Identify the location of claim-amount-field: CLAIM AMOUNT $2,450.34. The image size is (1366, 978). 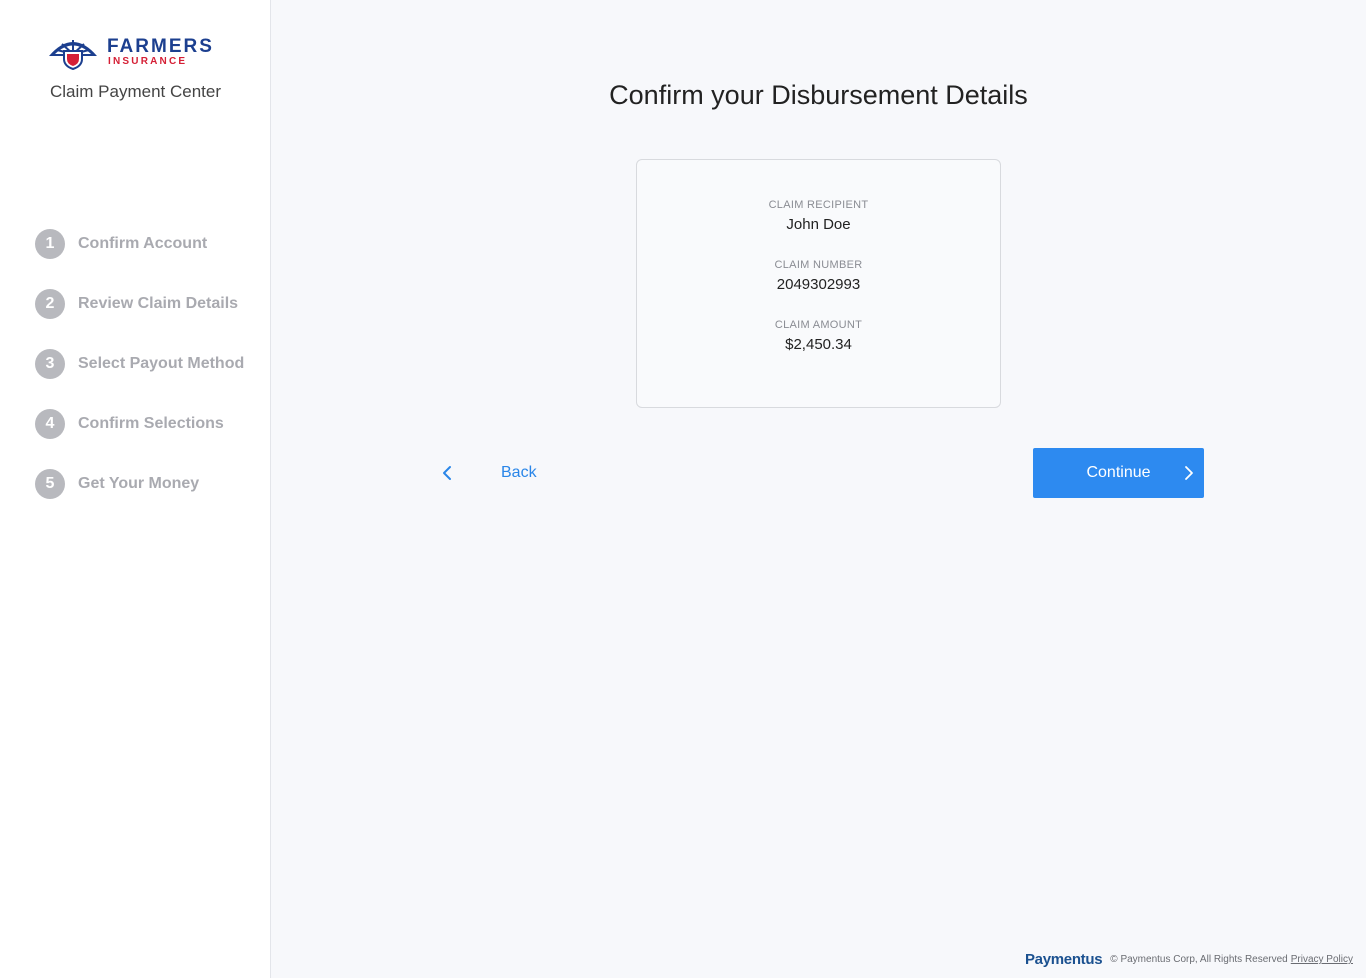
(818, 336).